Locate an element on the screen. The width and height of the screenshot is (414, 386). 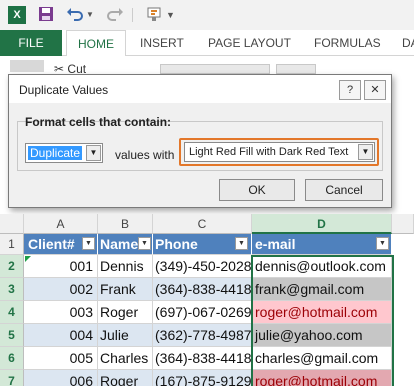
save-icon is located at coordinates (46, 15).